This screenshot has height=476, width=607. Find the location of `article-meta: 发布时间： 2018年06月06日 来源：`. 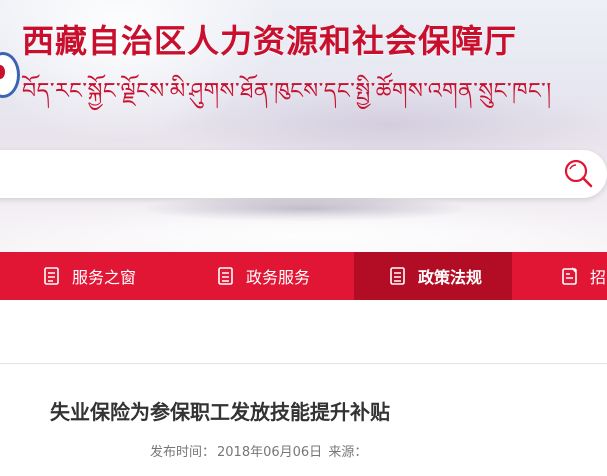

article-meta: 发布时间： 2018年06月06日 来源： is located at coordinates (259, 450).